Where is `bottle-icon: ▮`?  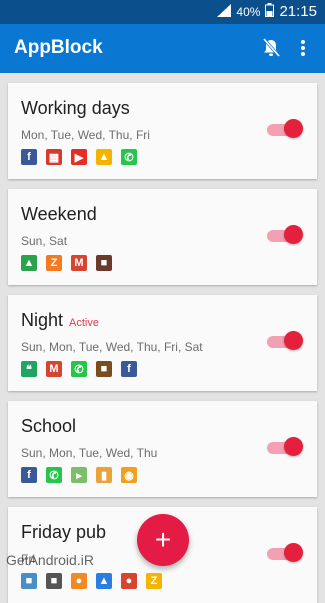 bottle-icon: ▮ is located at coordinates (104, 475).